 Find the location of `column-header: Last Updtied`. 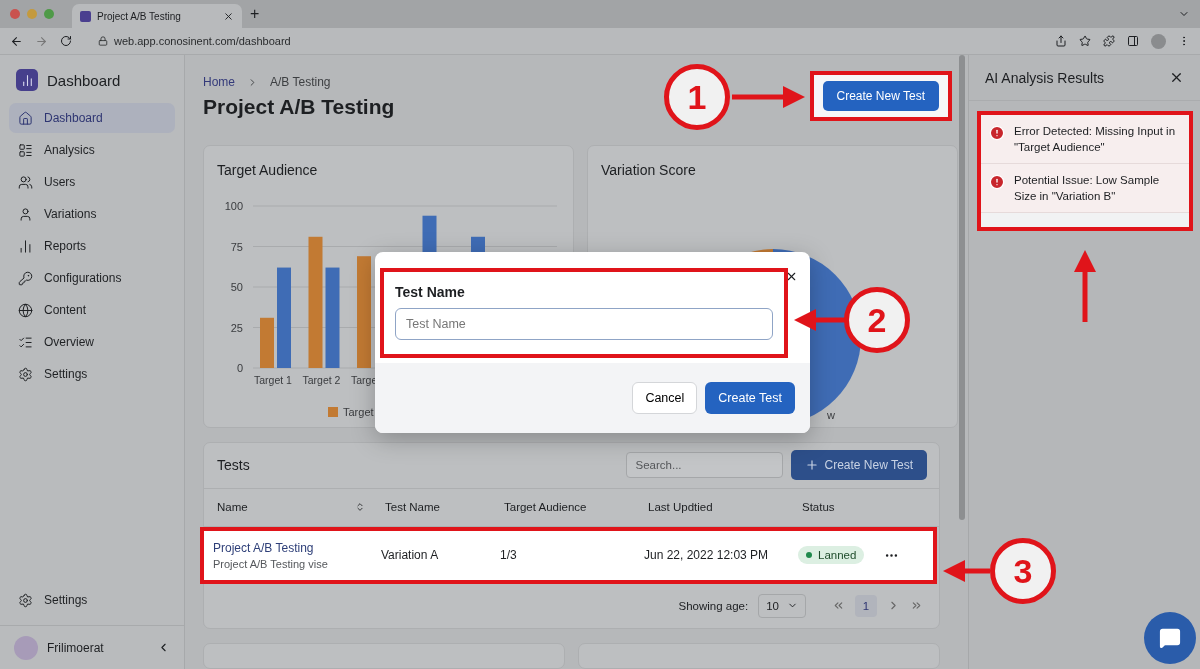

column-header: Last Updtied is located at coordinates (681, 507).